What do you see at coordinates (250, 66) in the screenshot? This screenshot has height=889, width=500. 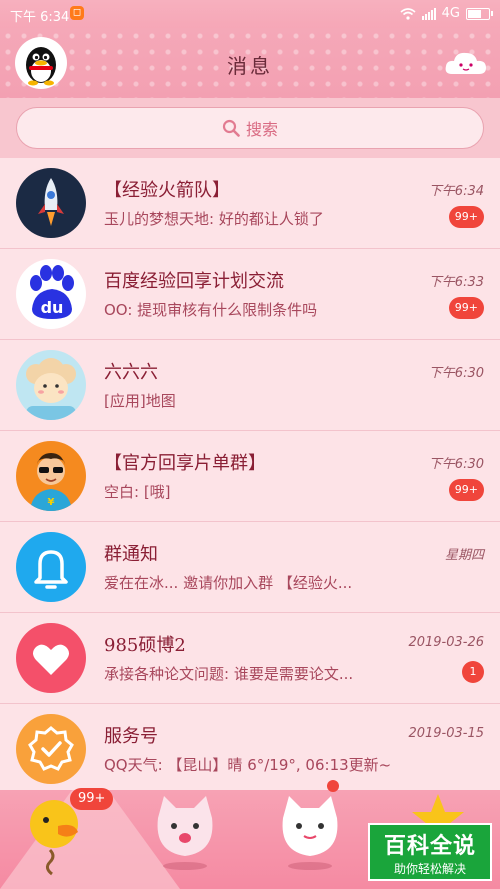 I see `page-title: 消息` at bounding box center [250, 66].